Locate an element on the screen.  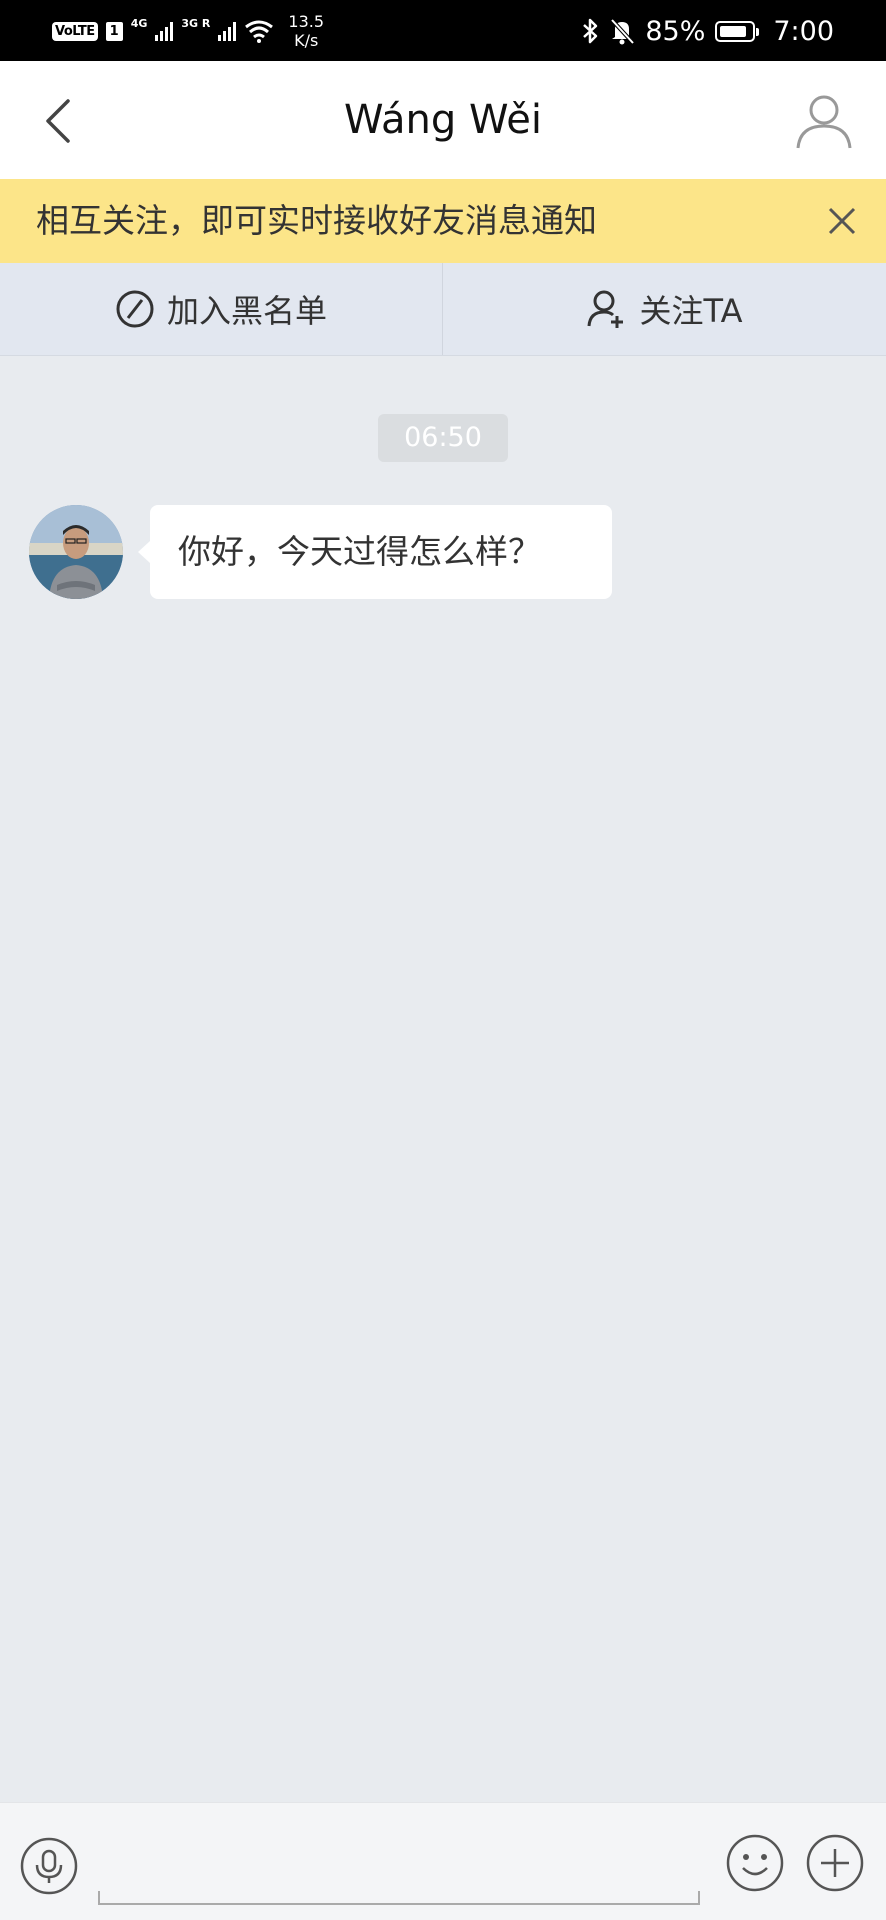
smiley-icon is located at coordinates (755, 1863).